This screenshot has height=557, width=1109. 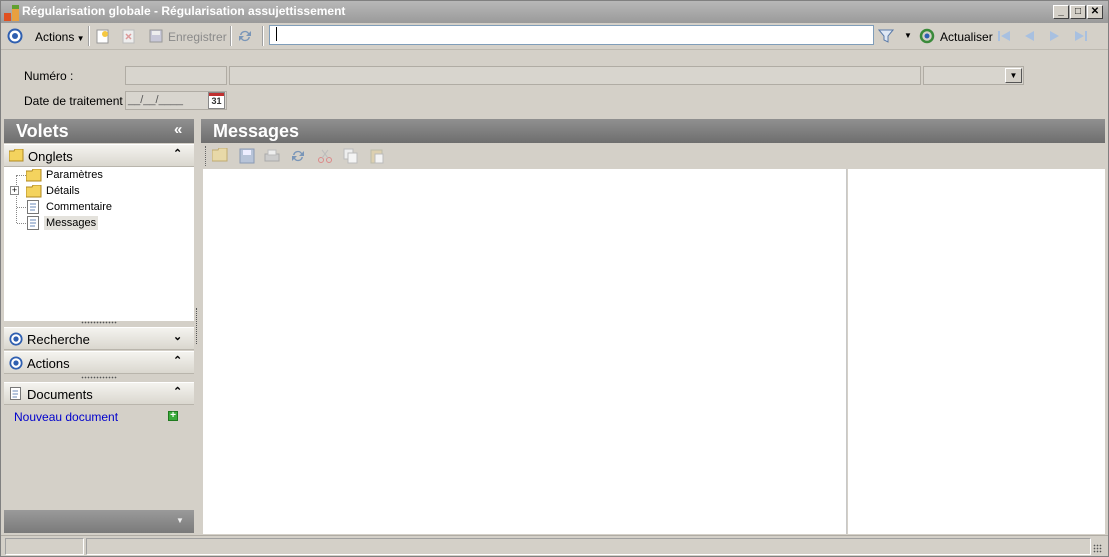 I want to click on date-label: Date de traitement :, so click(x=77, y=101).